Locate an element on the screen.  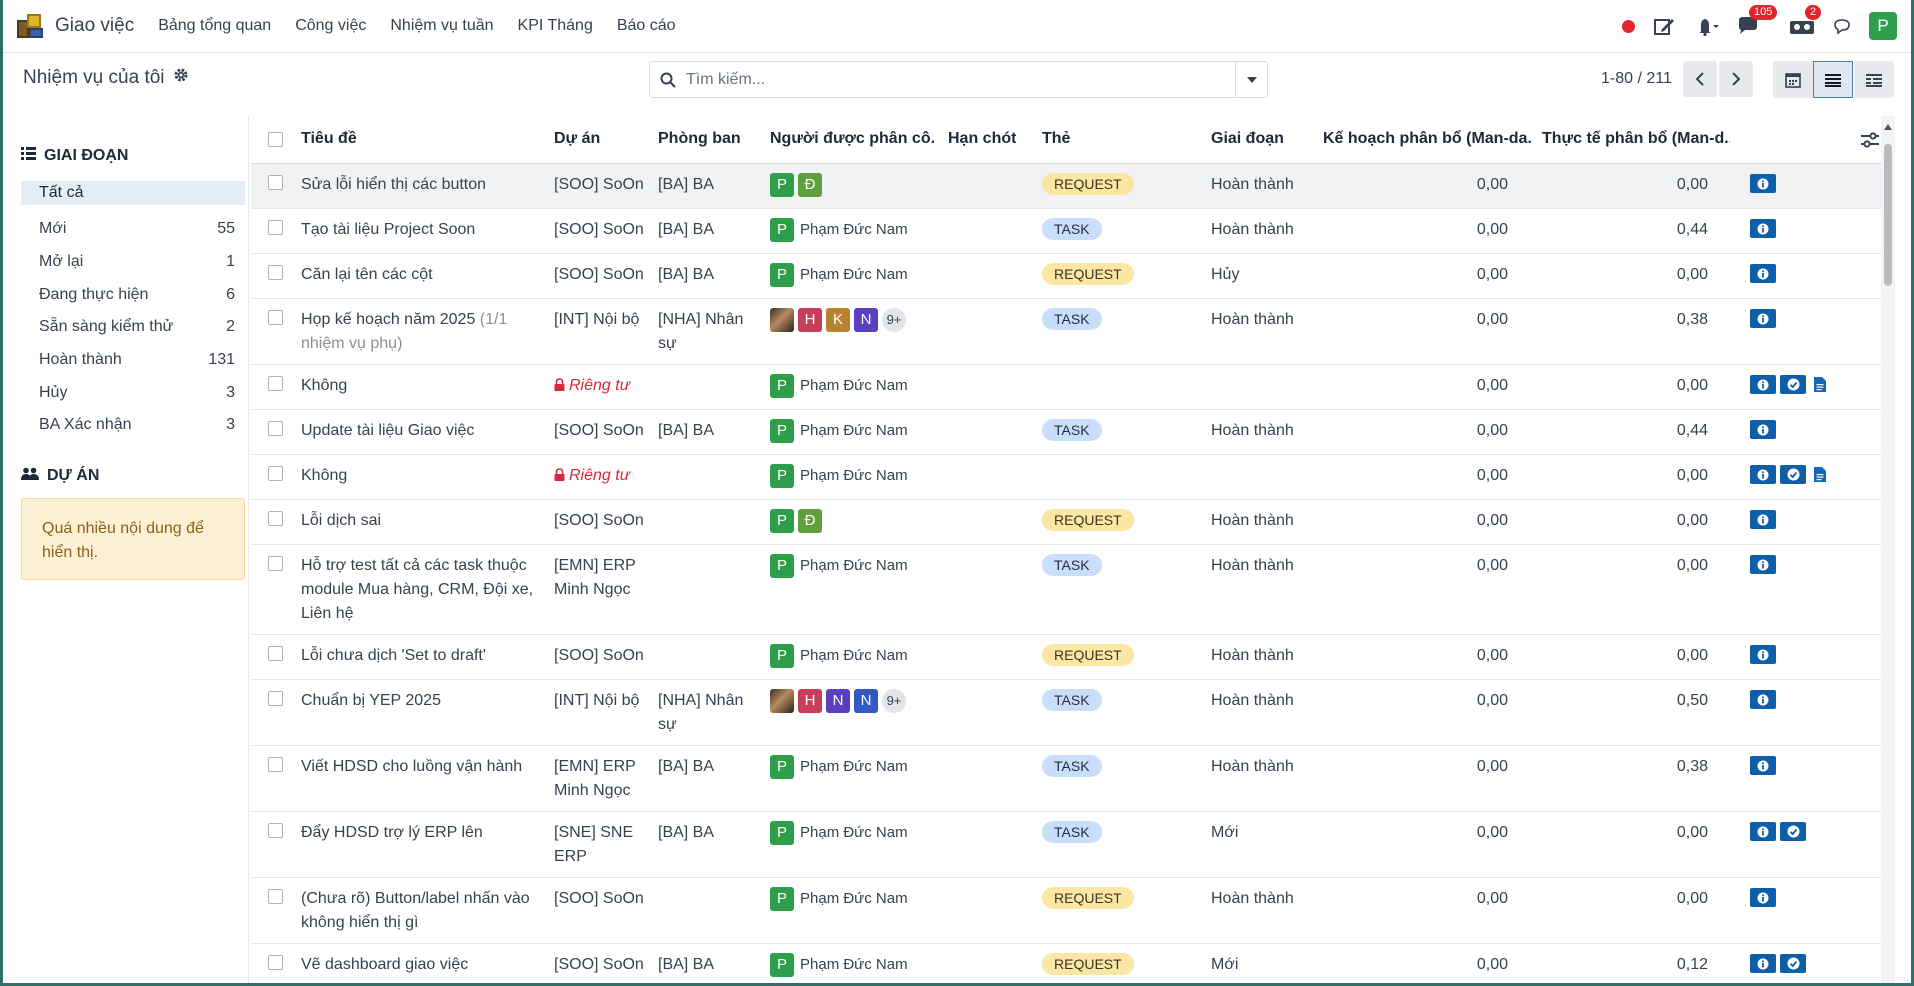
column-department: Phòng ban is located at coordinates (699, 139).